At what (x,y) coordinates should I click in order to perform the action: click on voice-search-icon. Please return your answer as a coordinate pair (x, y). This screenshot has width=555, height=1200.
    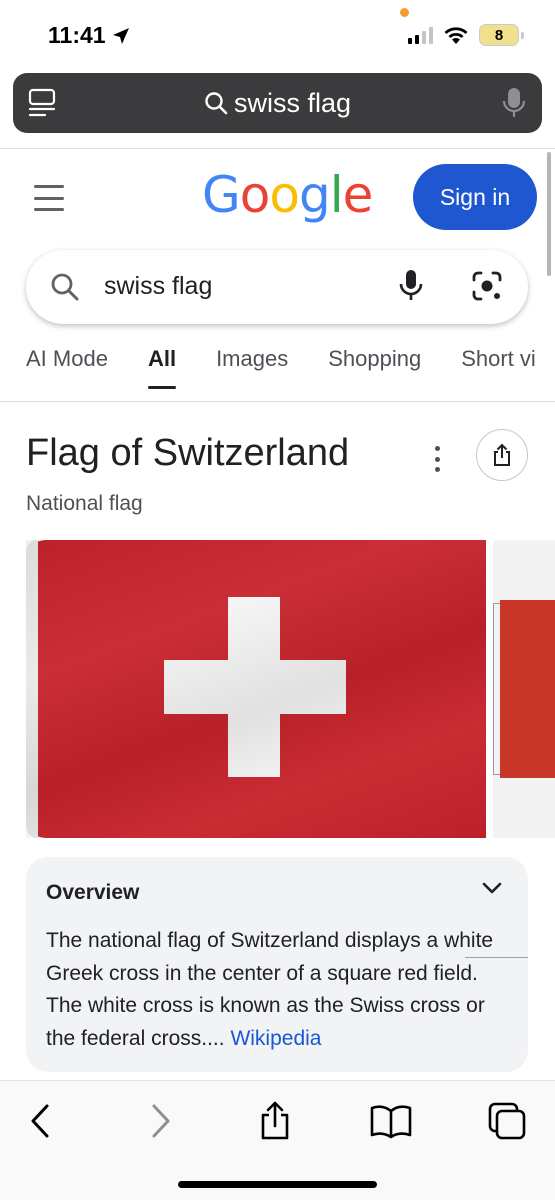
    Looking at the image, I should click on (411, 286).